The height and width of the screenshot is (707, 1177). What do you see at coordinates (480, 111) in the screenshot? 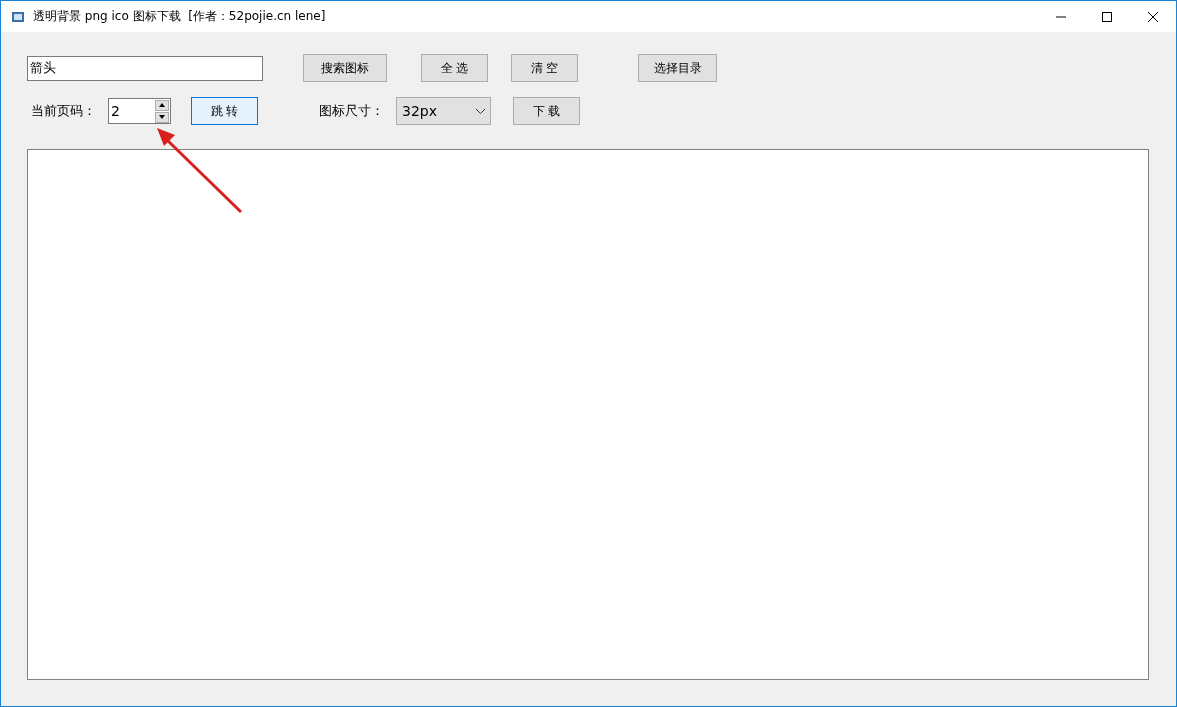
I see `chevron-down-icon` at bounding box center [480, 111].